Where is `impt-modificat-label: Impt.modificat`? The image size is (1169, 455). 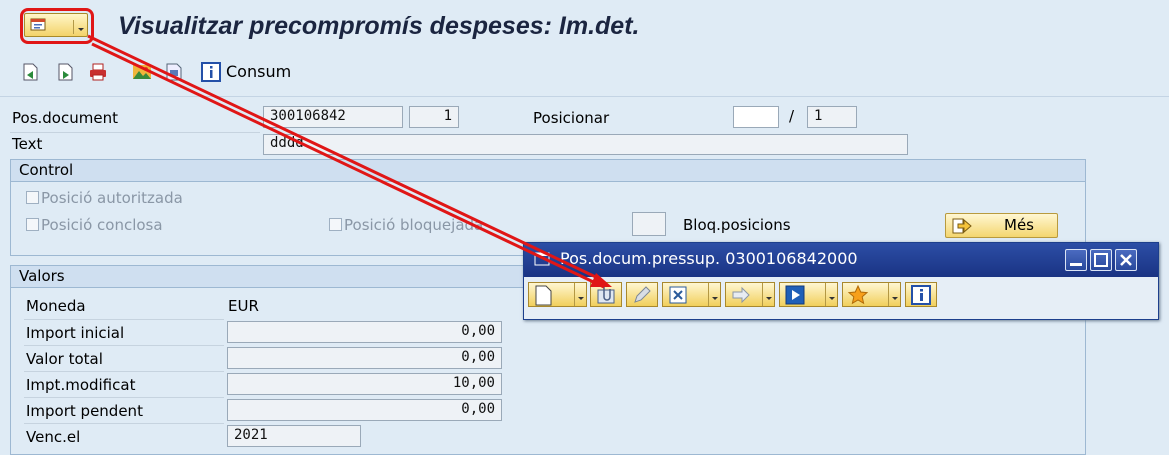 impt-modificat-label: Impt.modificat is located at coordinates (81, 385).